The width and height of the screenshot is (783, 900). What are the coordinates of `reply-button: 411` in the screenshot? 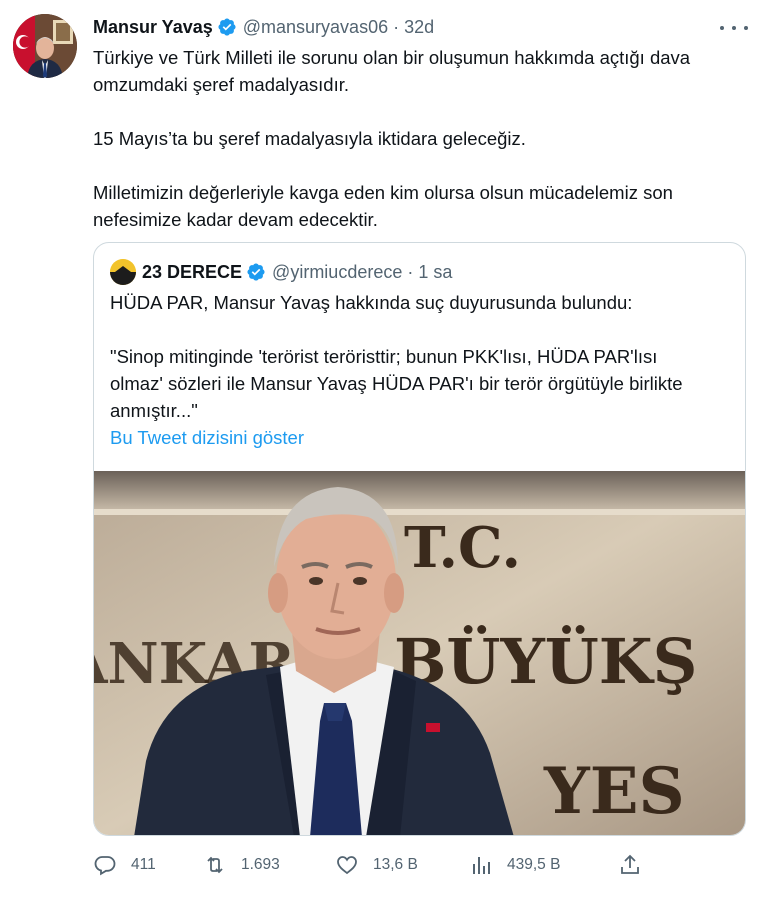 It's located at (124, 865).